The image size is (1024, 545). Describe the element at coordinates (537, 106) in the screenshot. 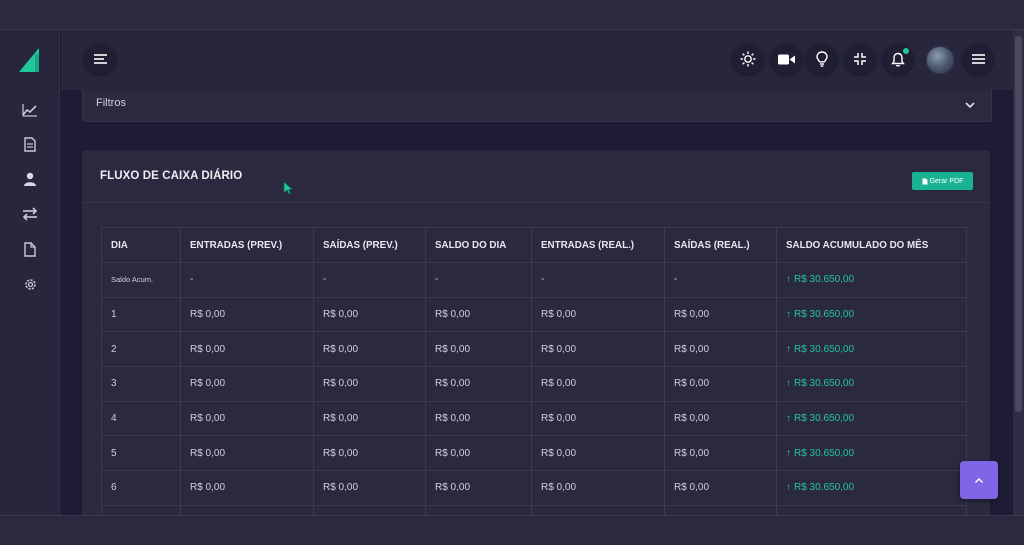

I see `filters-panel: Filtros` at that location.